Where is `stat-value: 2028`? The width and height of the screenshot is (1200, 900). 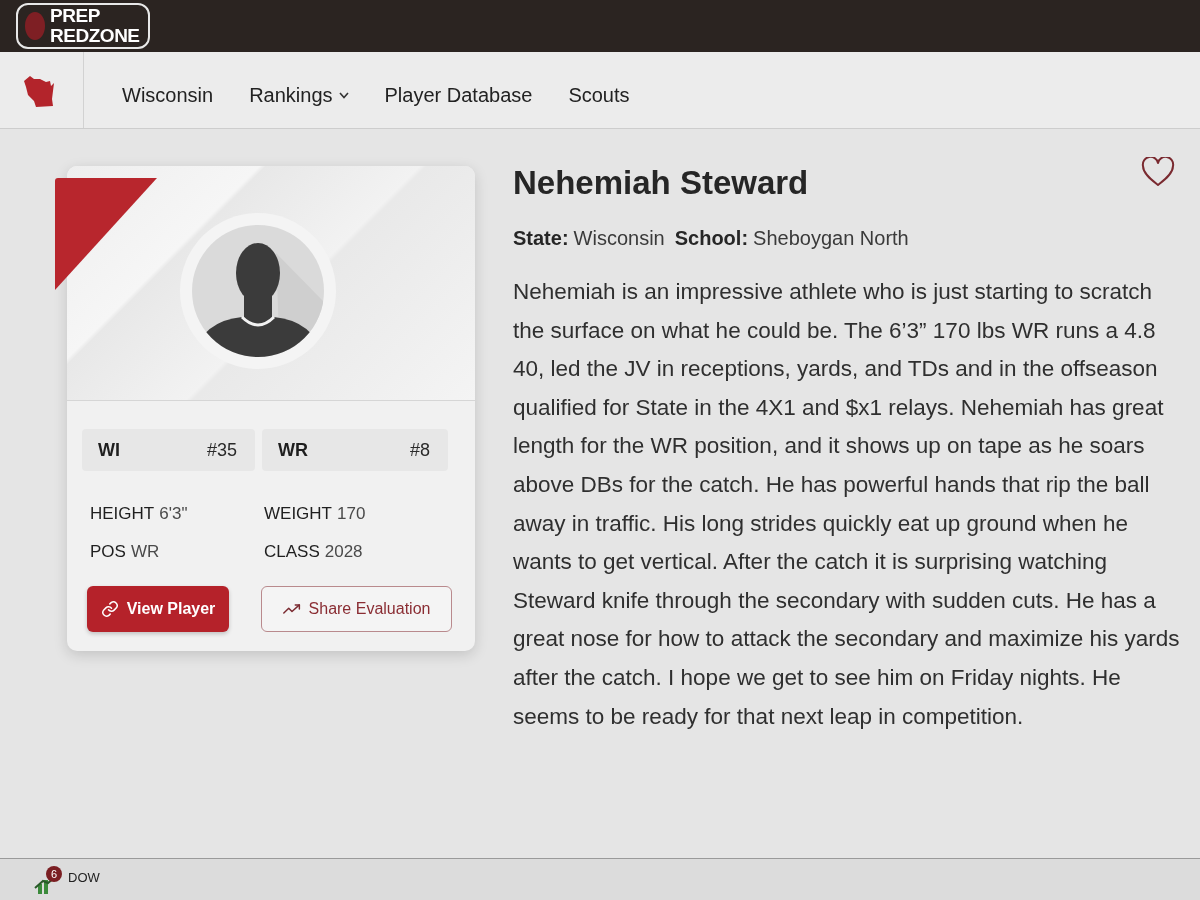 stat-value: 2028 is located at coordinates (343, 551).